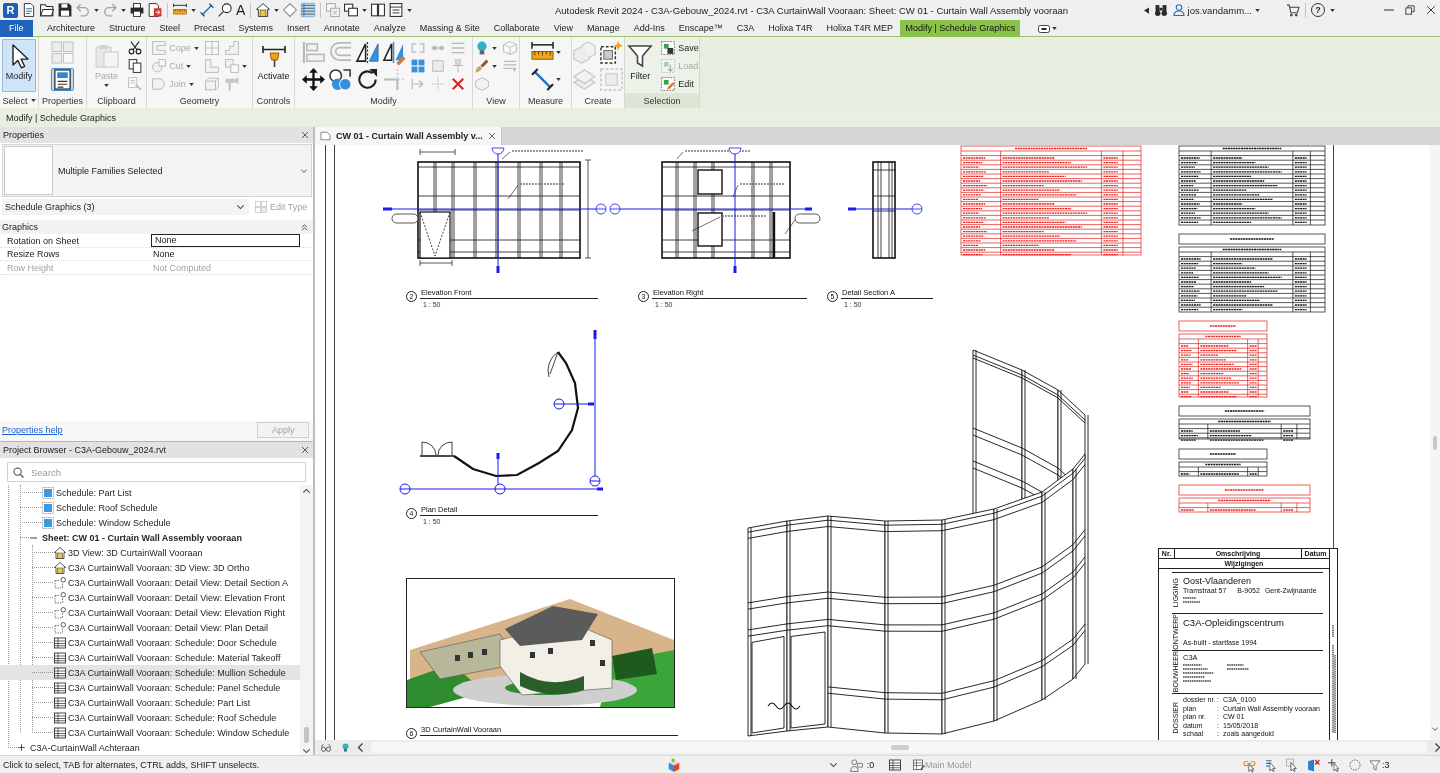 Image resolution: width=1440 pixels, height=773 pixels. What do you see at coordinates (313, 79) in the screenshot?
I see `four-arrows-icon` at bounding box center [313, 79].